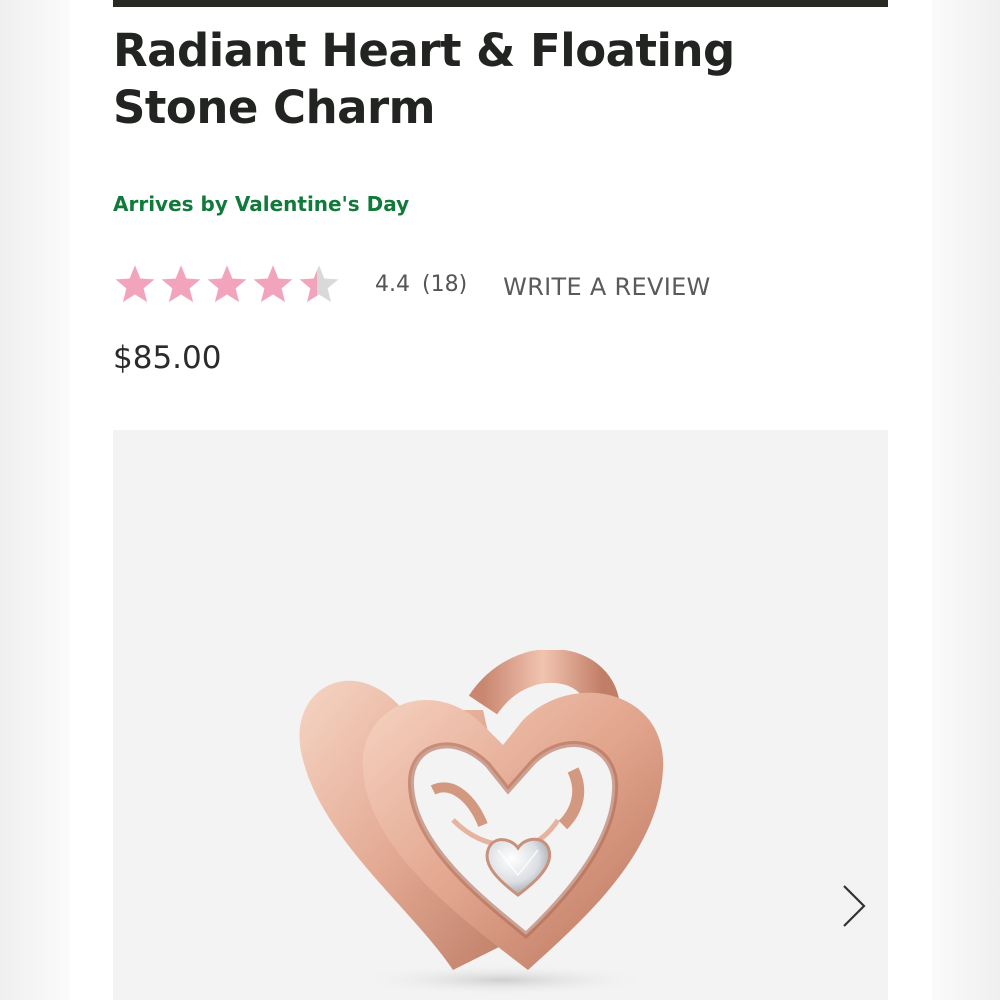 Image resolution: width=1000 pixels, height=1000 pixels. Describe the element at coordinates (412, 284) in the screenshot. I see `rating-row: 4.4 (18) WRITE A REVIEW` at that location.